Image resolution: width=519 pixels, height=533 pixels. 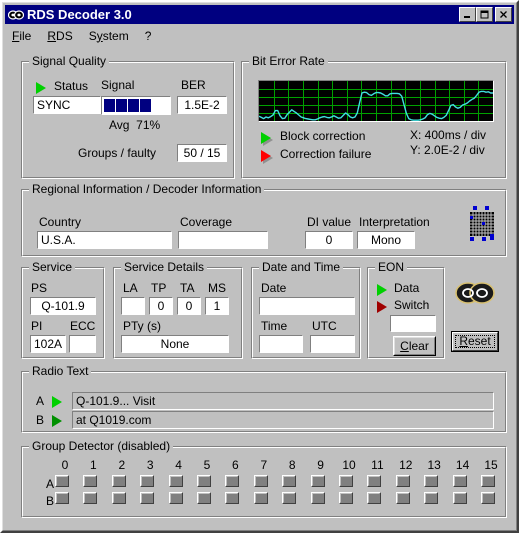 What do you see at coordinates (202, 105) in the screenshot?
I see `ber-value-field: 1.5E-2` at bounding box center [202, 105].